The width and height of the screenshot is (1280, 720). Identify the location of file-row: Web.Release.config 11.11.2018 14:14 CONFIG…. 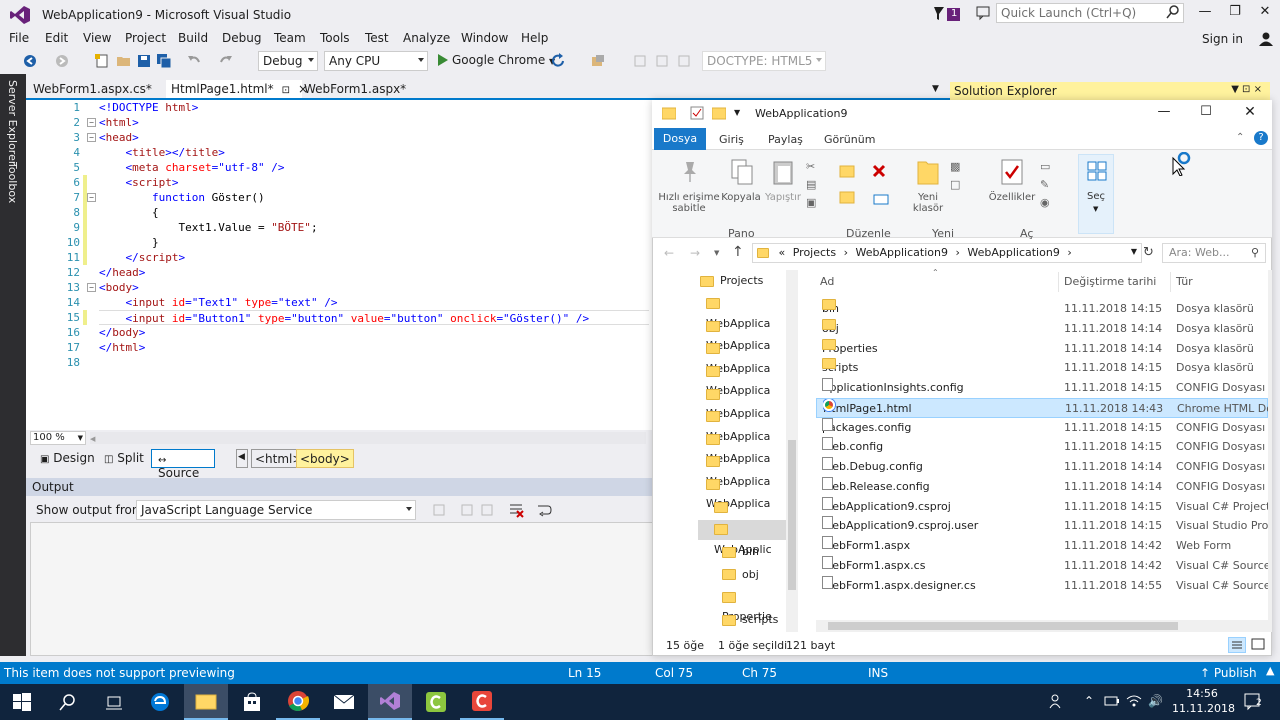
(1042, 486).